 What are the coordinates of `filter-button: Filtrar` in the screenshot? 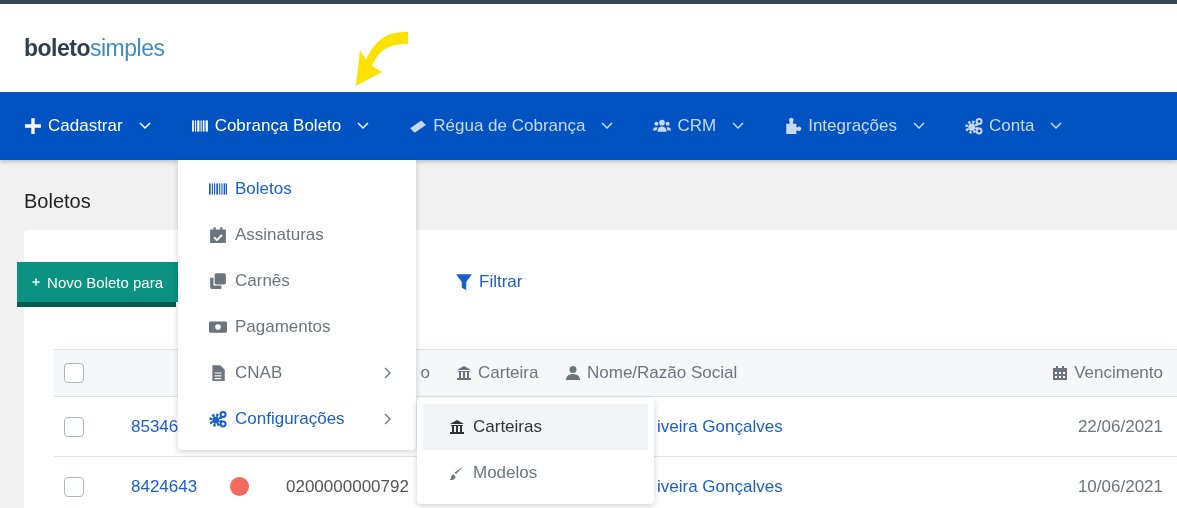 It's located at (489, 282).